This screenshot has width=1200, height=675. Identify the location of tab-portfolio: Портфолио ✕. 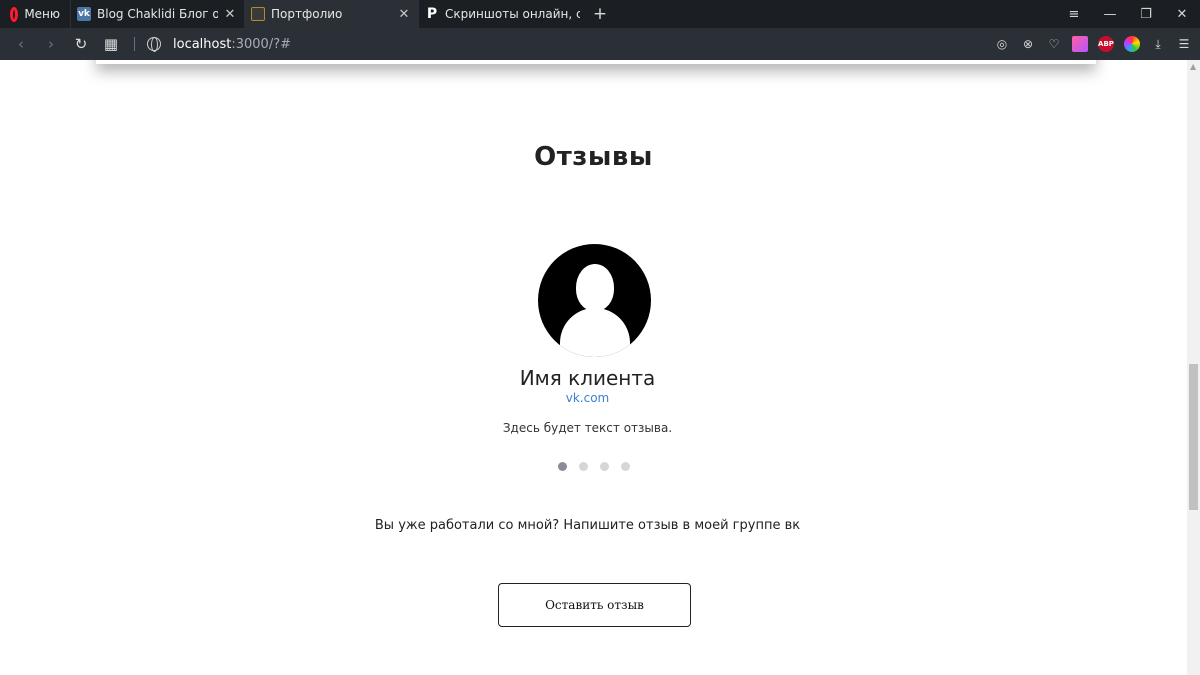
(331, 14).